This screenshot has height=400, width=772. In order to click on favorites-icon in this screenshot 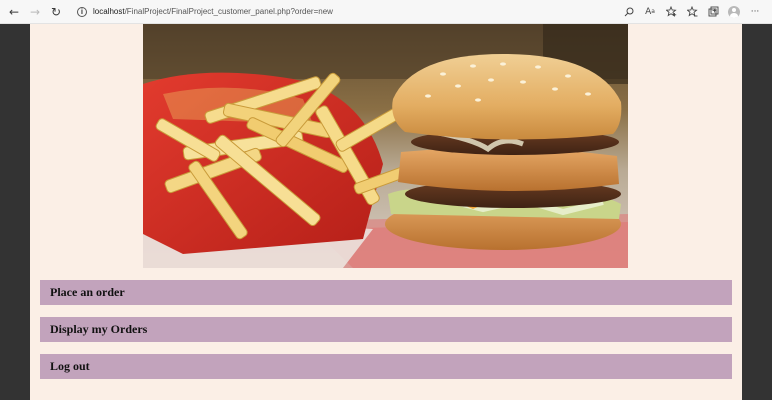, I will do `click(692, 12)`.